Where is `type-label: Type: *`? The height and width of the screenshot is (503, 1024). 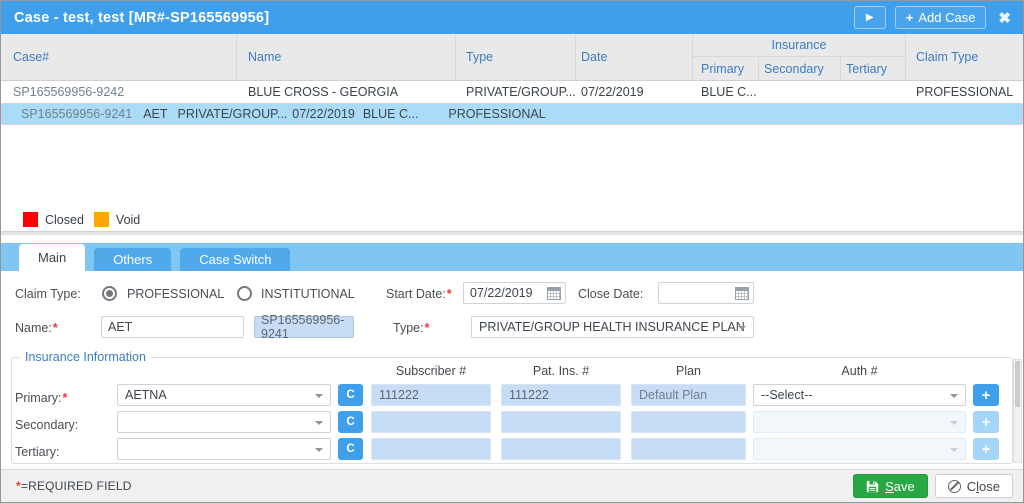
type-label: Type: * is located at coordinates (411, 328).